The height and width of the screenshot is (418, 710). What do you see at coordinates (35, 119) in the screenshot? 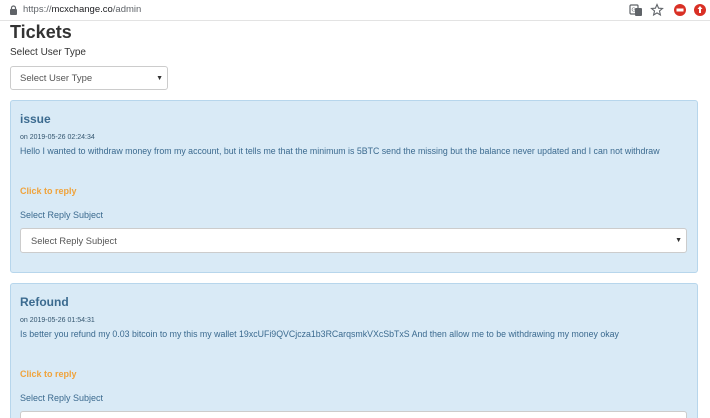
I see `ticket-subject: issue` at bounding box center [35, 119].